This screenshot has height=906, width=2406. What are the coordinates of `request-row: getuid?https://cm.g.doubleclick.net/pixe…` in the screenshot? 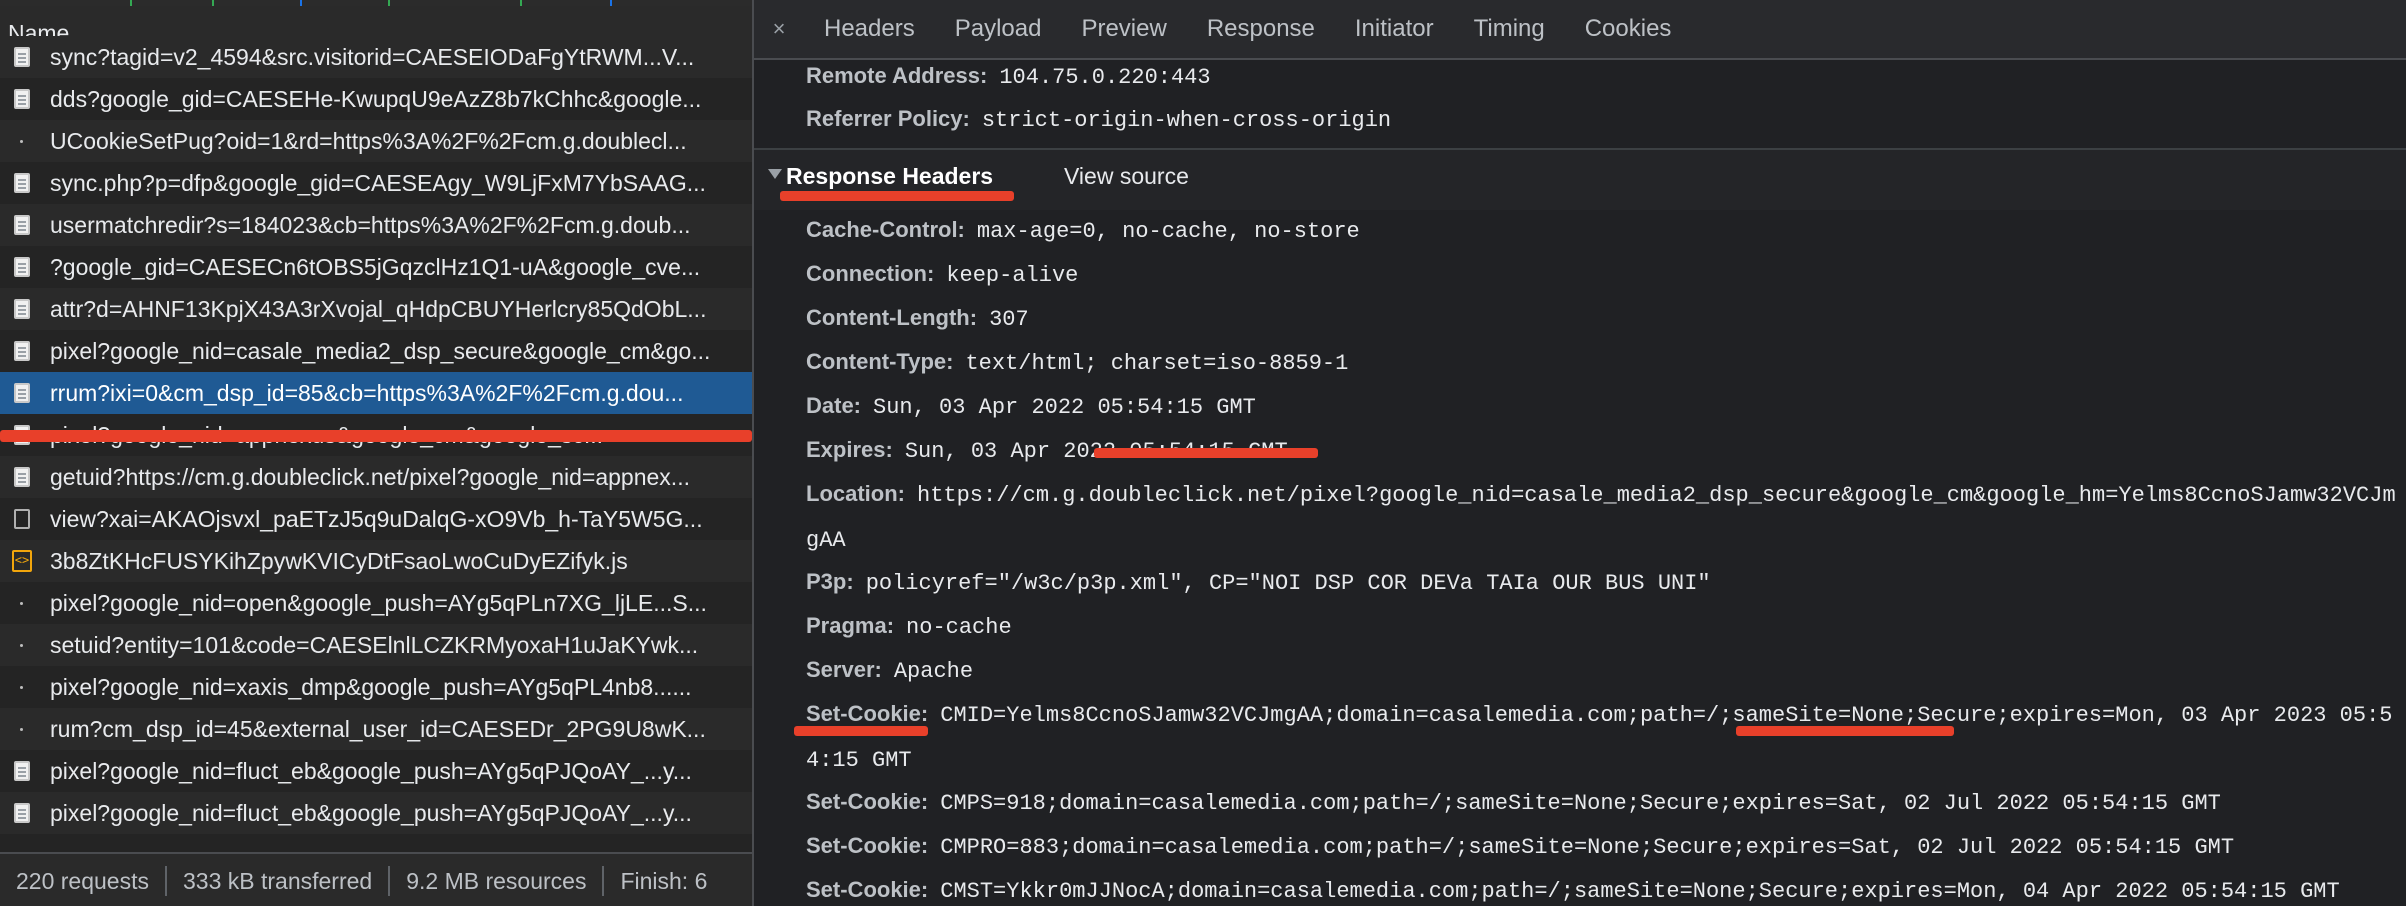 It's located at (376, 477).